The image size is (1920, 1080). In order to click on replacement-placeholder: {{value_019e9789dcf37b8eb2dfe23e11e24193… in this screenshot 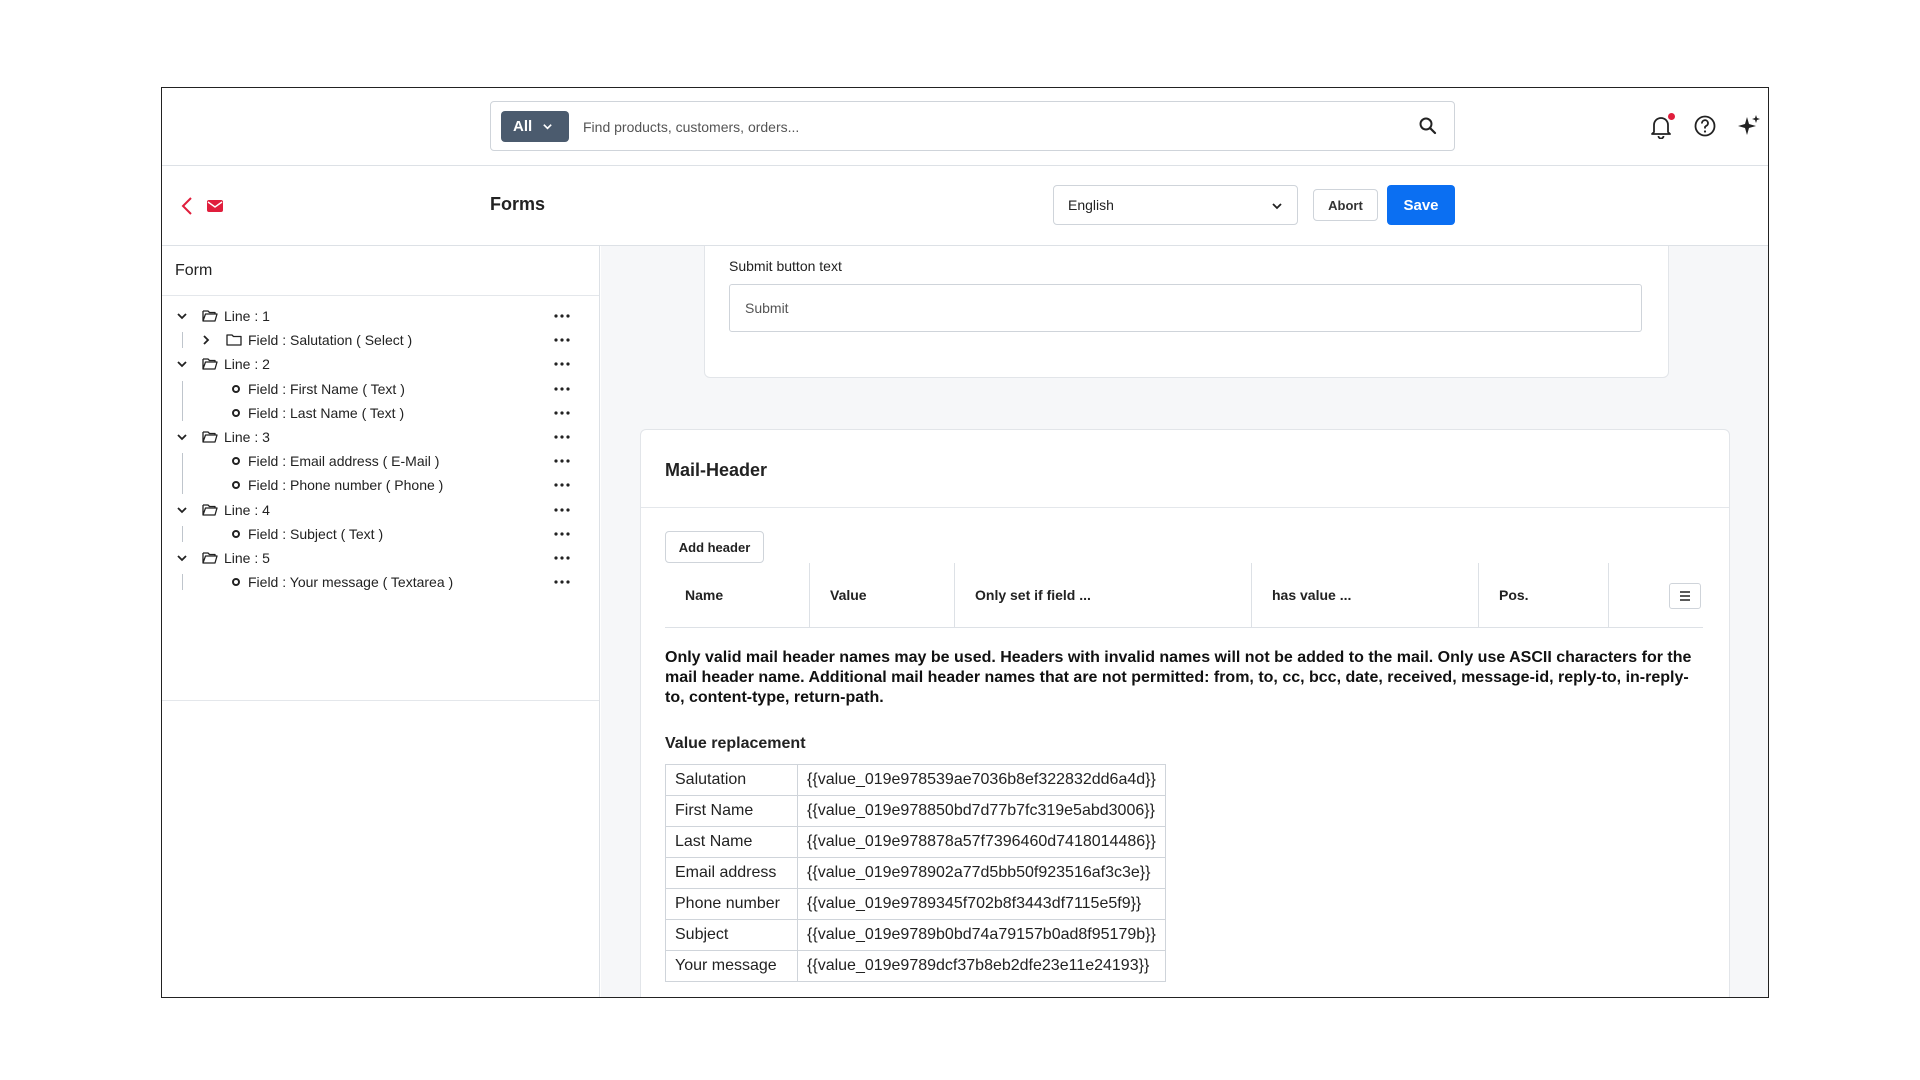, I will do `click(981, 966)`.